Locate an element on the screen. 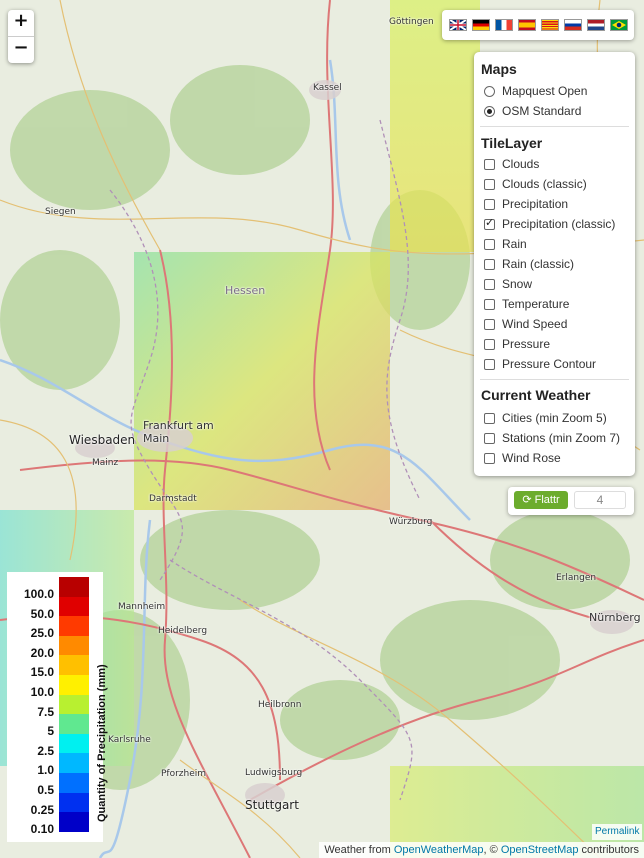 The width and height of the screenshot is (644, 858). legend-value: 50.0 is located at coordinates (42, 613).